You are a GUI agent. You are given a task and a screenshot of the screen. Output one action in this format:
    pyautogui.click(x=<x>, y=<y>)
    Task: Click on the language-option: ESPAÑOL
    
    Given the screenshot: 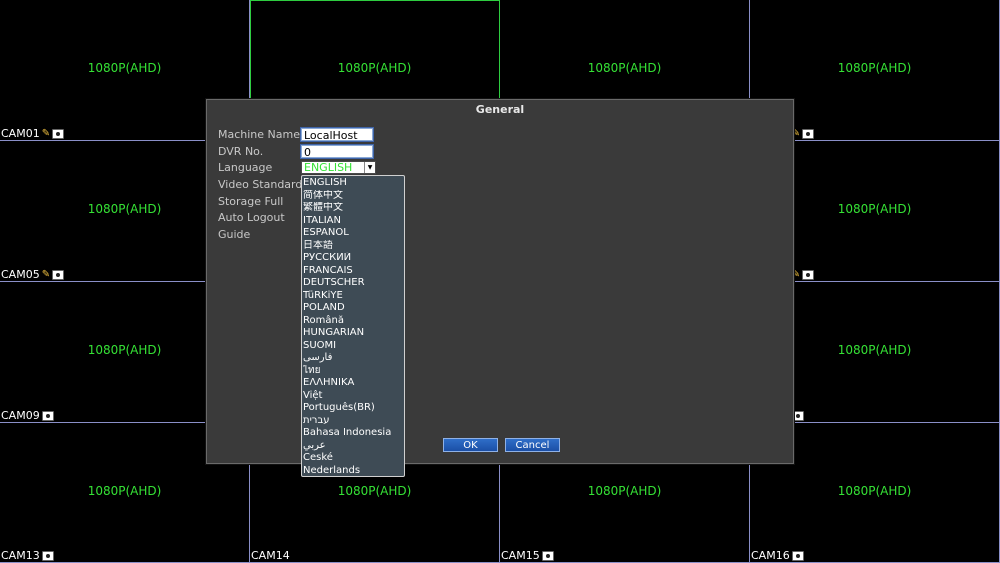 What is the action you would take?
    pyautogui.click(x=353, y=233)
    